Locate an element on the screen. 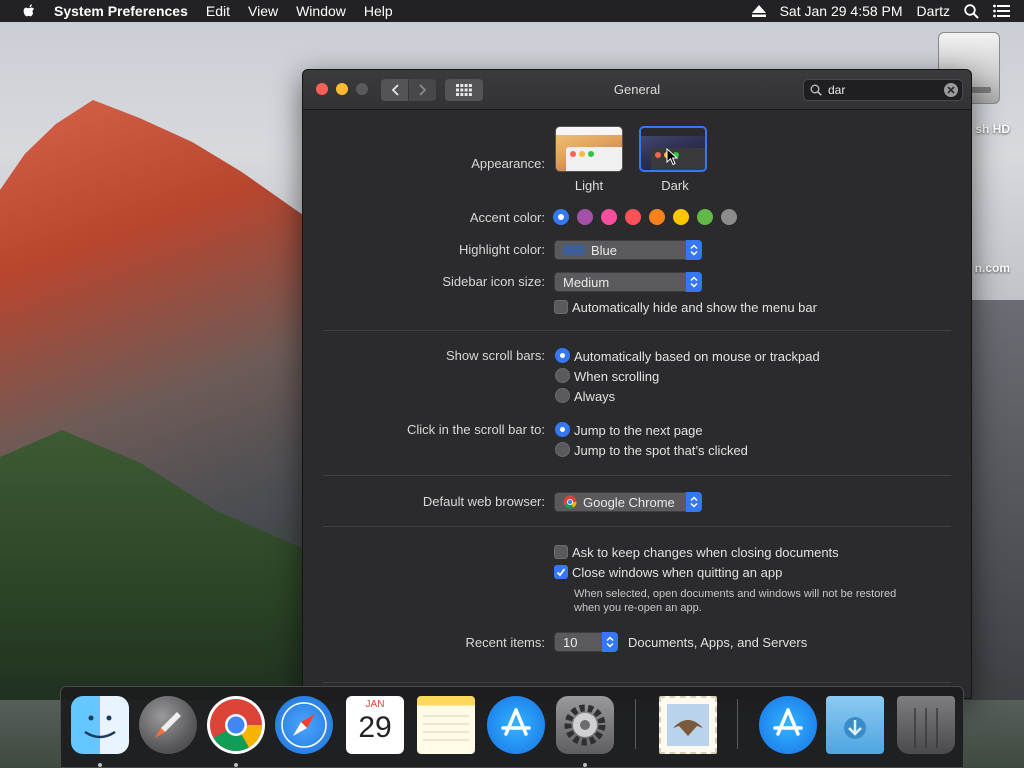 The height and width of the screenshot is (768, 1024). ask-keep-changes-checkbox is located at coordinates (561, 552).